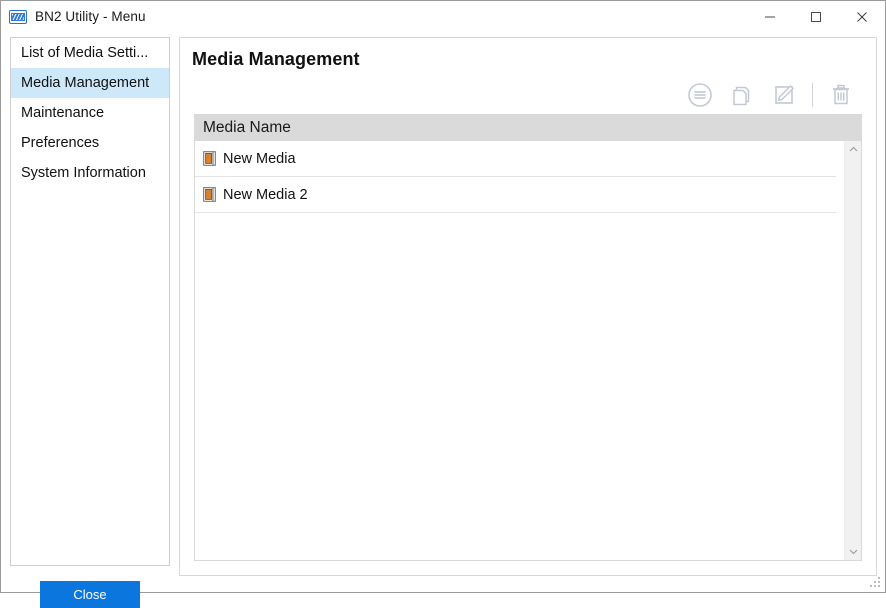  What do you see at coordinates (18, 17) in the screenshot?
I see `app-icon` at bounding box center [18, 17].